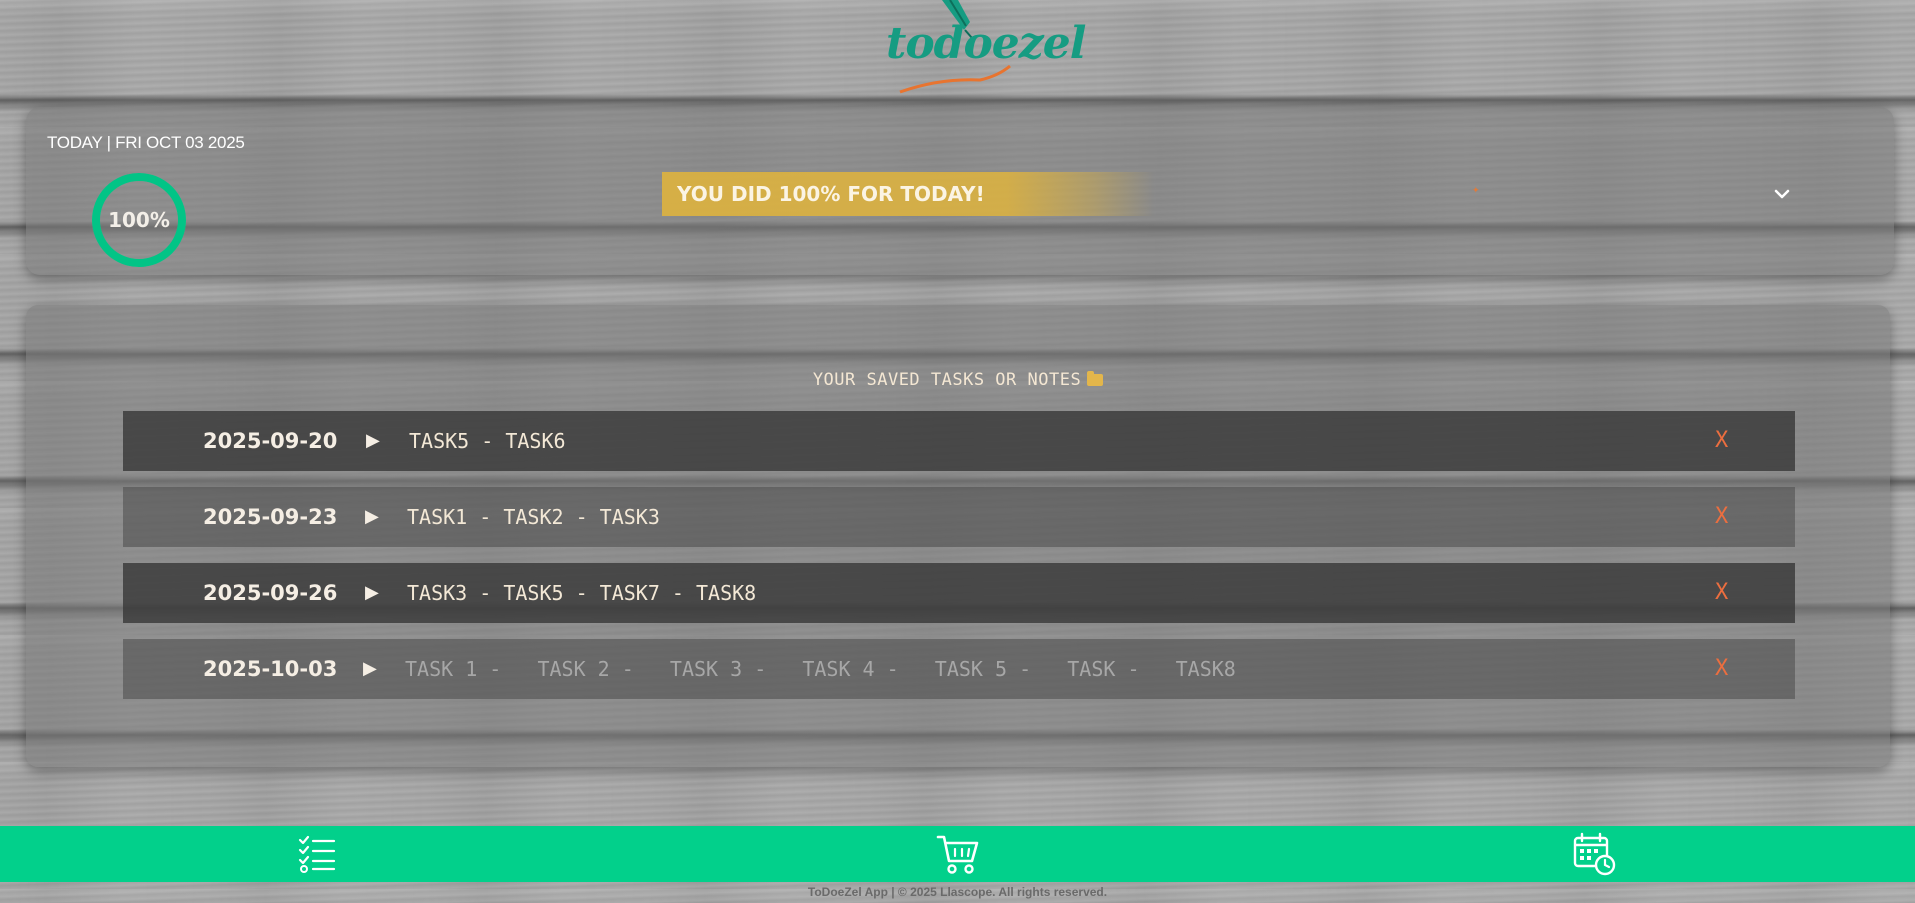  I want to click on progress-percent-label: 100%, so click(139, 220).